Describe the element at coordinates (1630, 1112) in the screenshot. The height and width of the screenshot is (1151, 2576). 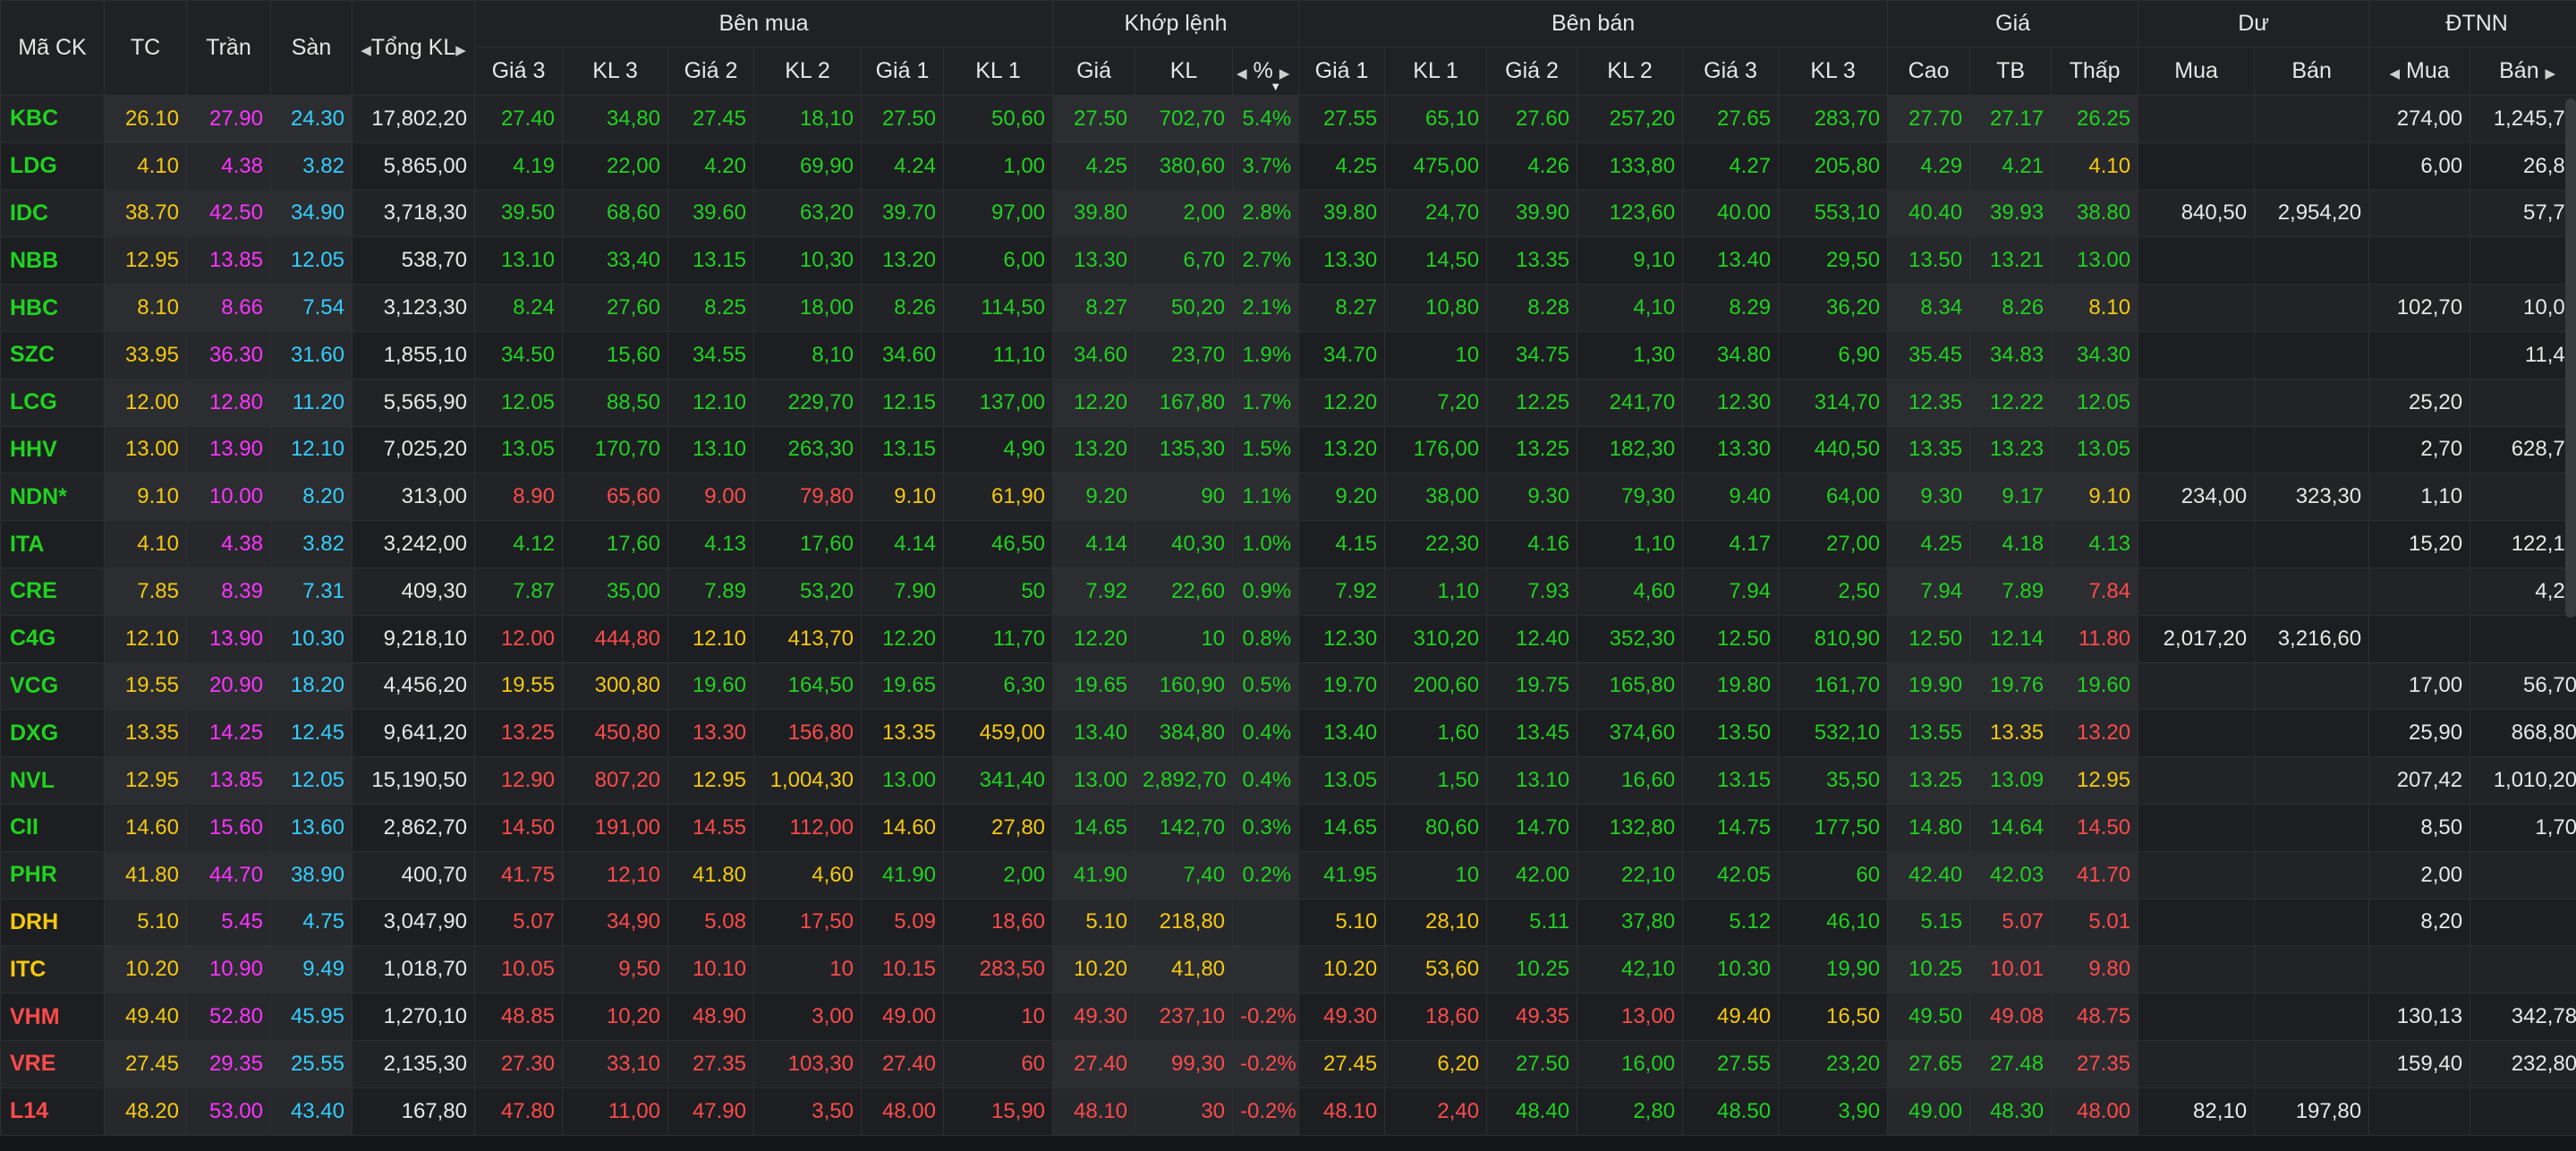
I see `cell-sell-vol-2: 2,80` at that location.